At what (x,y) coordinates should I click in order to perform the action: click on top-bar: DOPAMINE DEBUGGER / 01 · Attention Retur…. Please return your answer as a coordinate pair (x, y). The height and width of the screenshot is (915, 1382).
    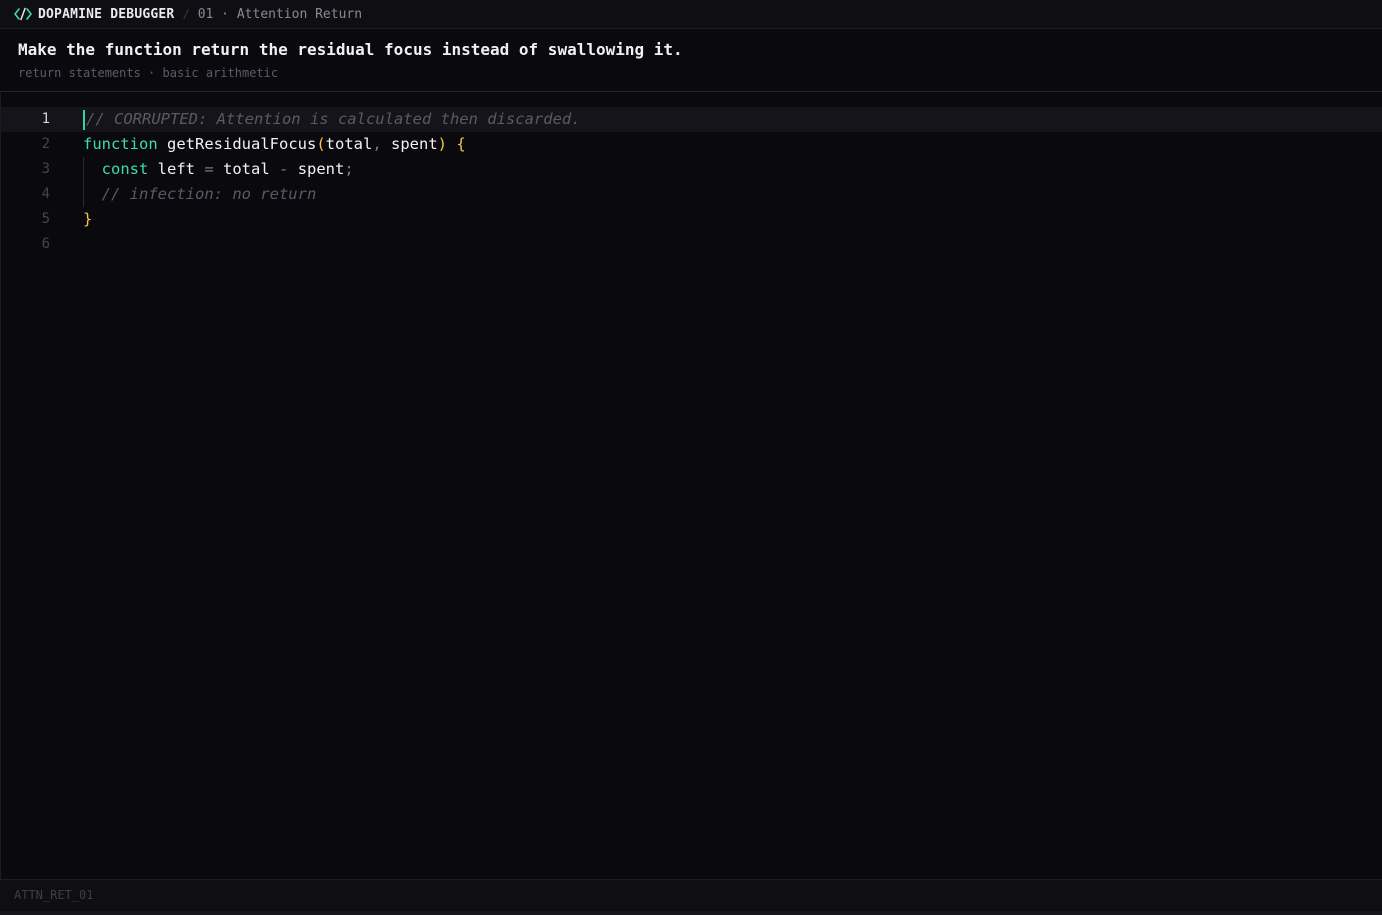
    Looking at the image, I should click on (691, 14).